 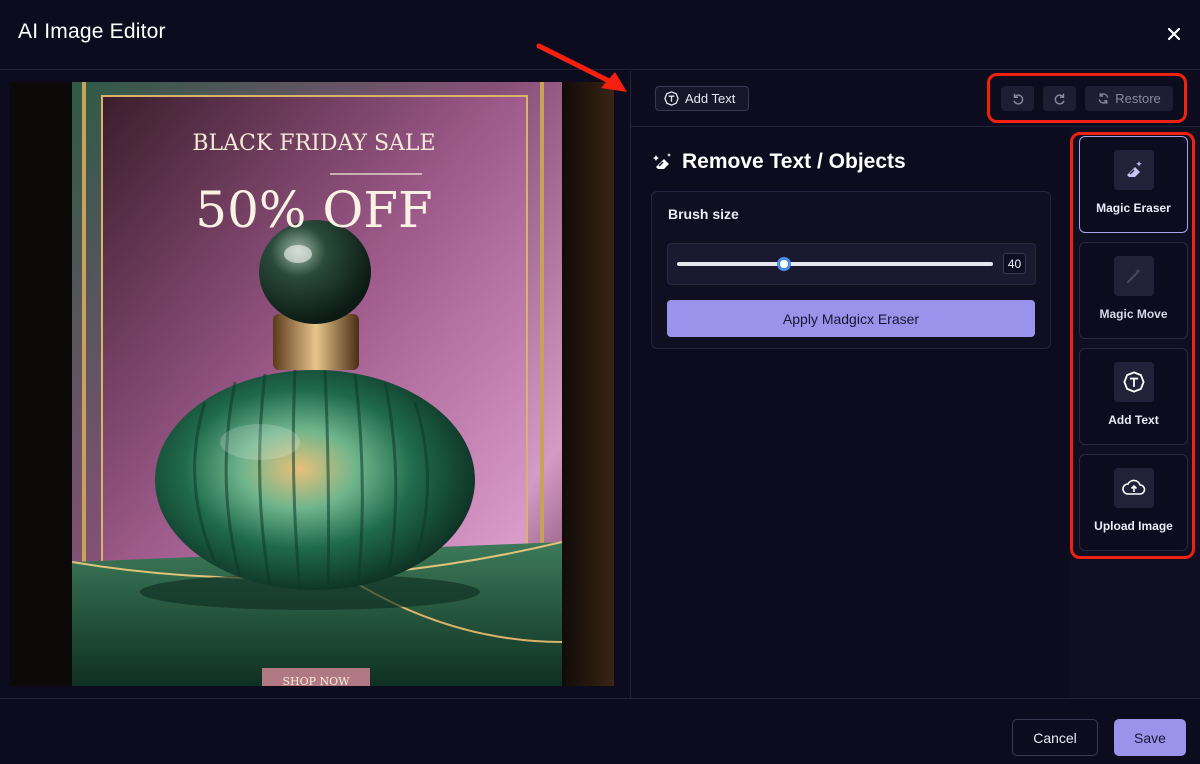 What do you see at coordinates (313, 210) in the screenshot?
I see `ad-offer: 50% OFF` at bounding box center [313, 210].